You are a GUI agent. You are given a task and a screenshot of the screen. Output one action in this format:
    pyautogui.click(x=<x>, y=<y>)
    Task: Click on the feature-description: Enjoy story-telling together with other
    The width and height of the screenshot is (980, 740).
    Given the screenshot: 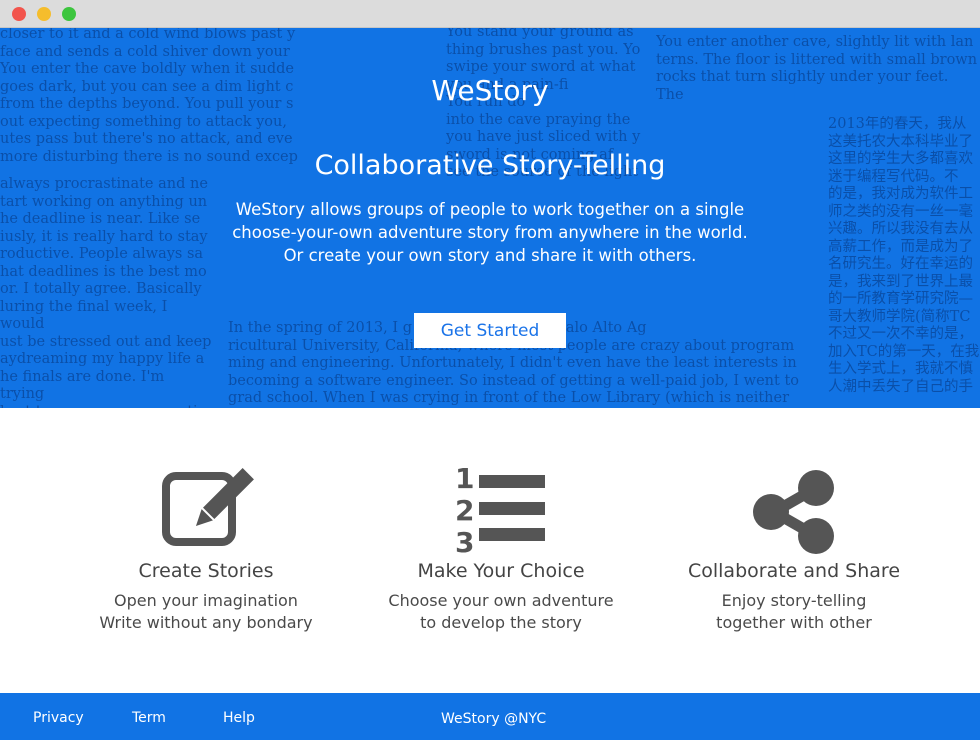 What is the action you would take?
    pyautogui.click(x=794, y=612)
    